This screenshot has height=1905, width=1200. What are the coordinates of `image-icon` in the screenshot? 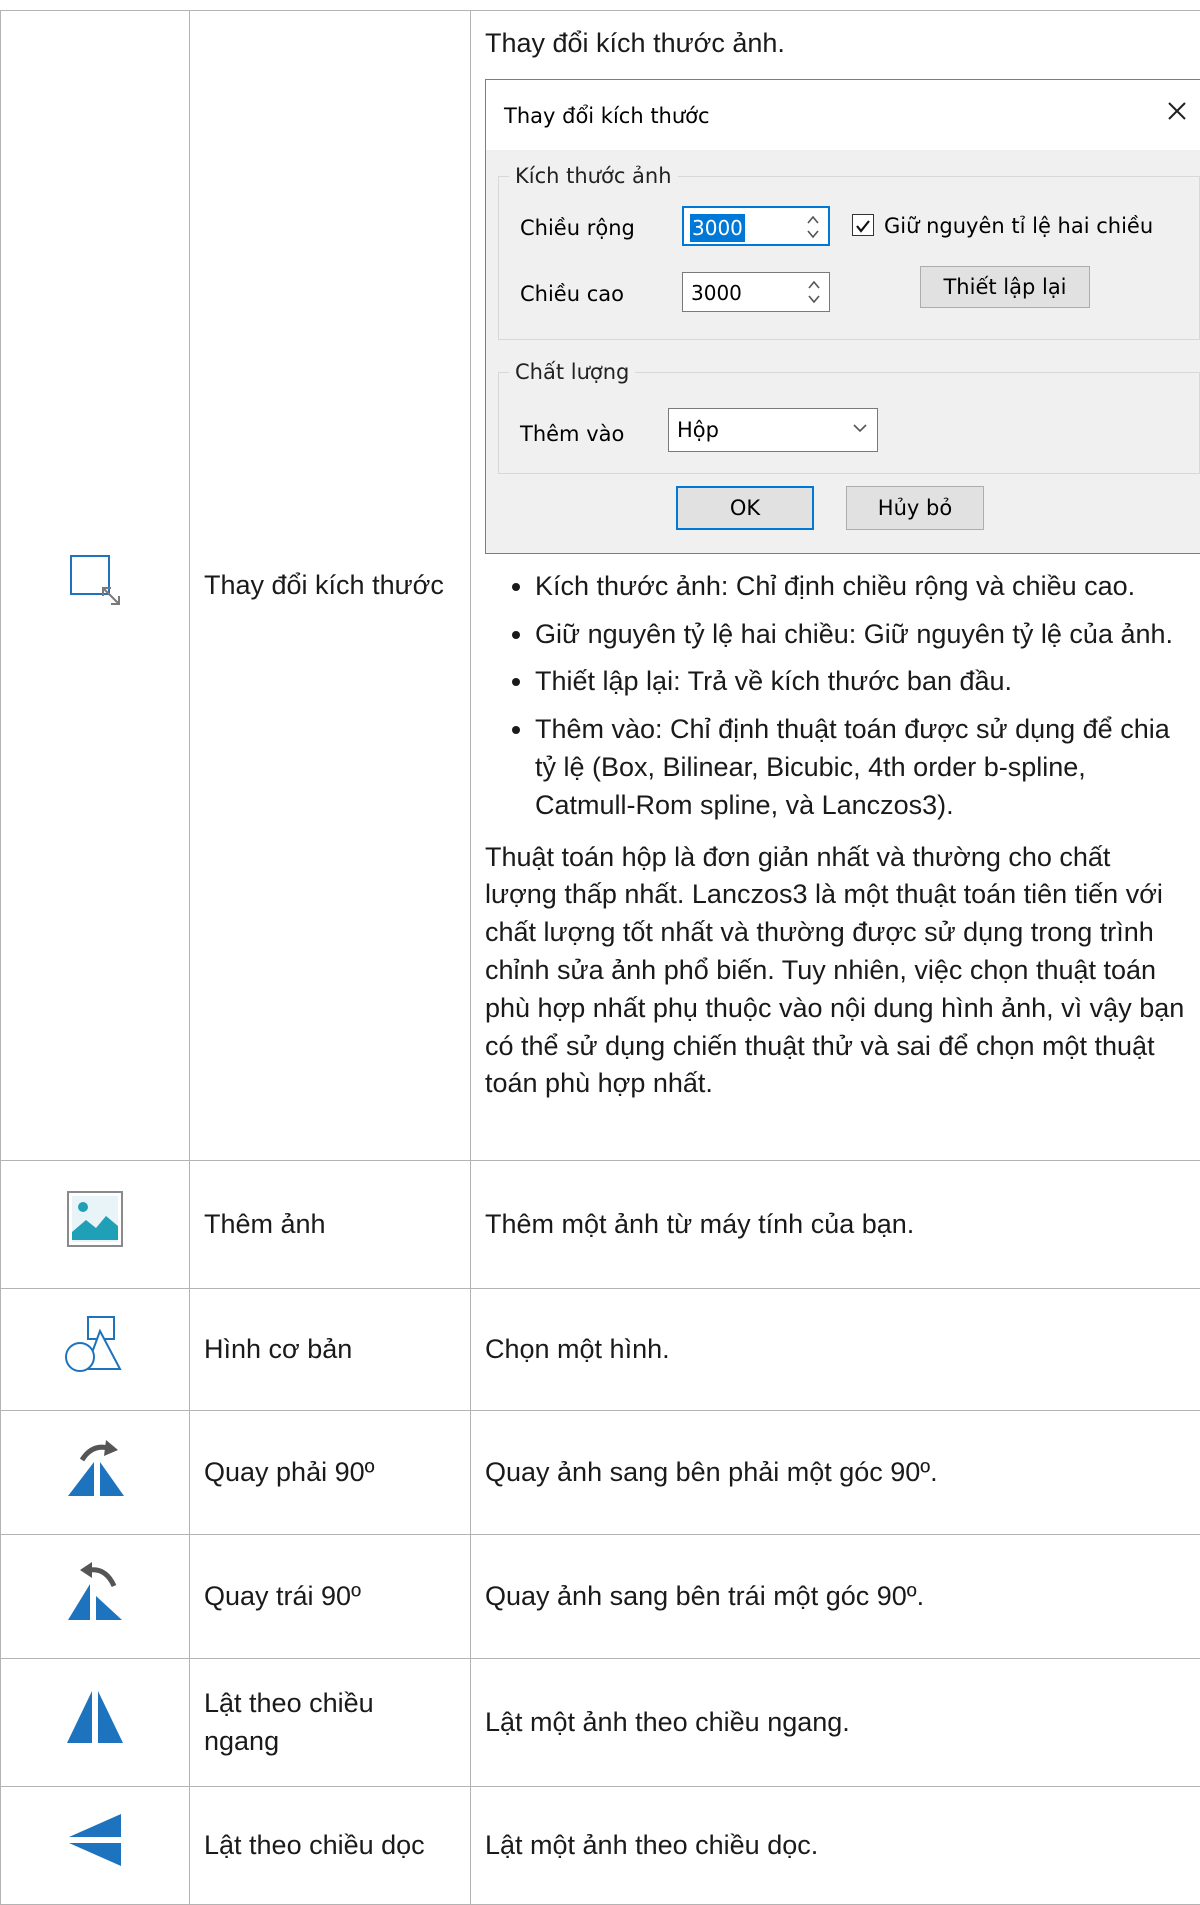 It's located at (95, 1219).